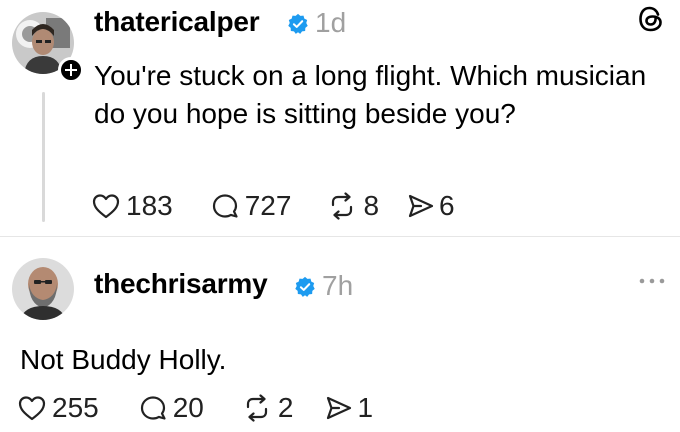  Describe the element at coordinates (149, 205) in the screenshot. I see `like-count: 183` at that location.